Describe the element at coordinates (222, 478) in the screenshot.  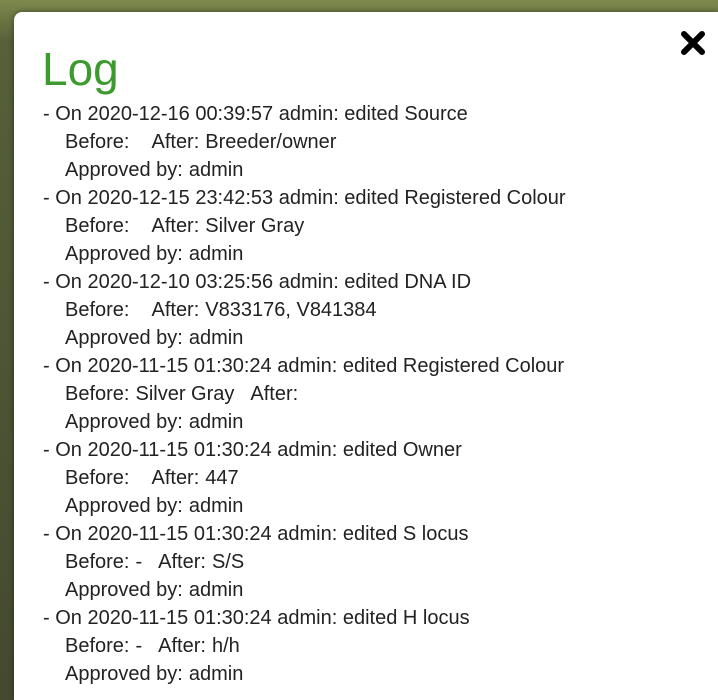
I see `after-value: 447` at that location.